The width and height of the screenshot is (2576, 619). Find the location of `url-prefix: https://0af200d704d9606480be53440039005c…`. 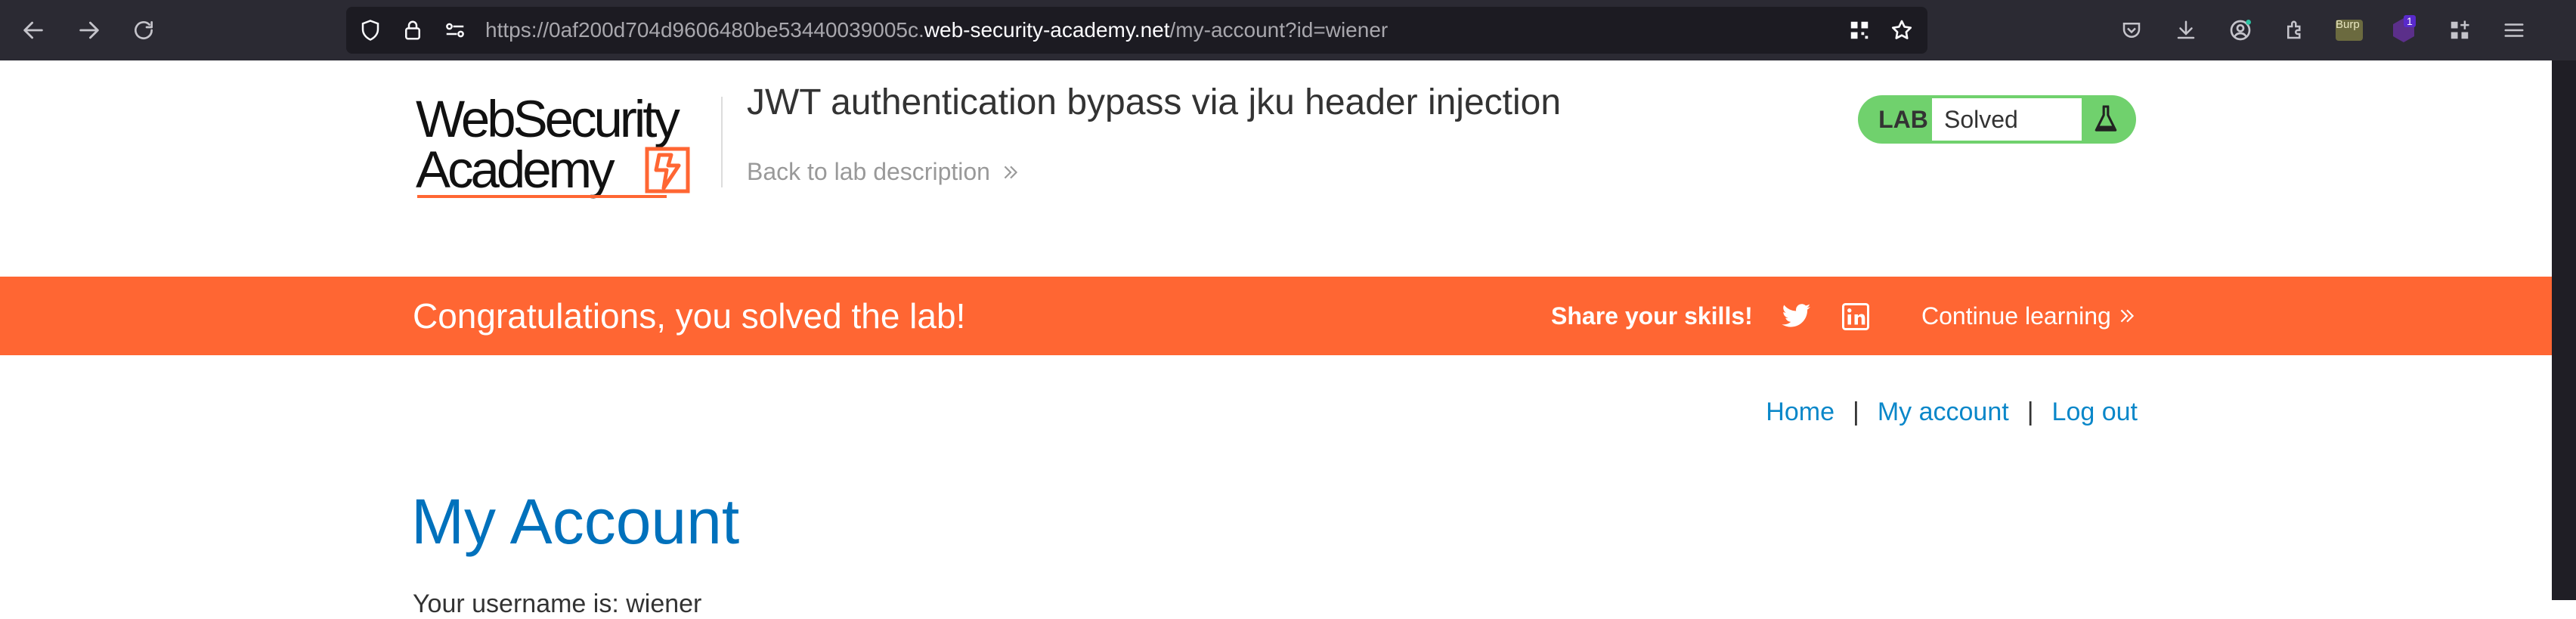

url-prefix: https://0af200d704d9606480be53440039005c… is located at coordinates (704, 30).